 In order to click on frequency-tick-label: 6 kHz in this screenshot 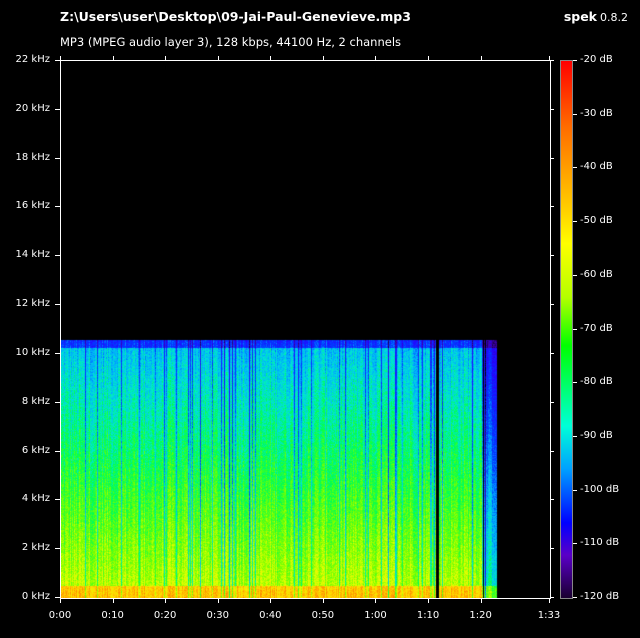, I will do `click(35, 450)`.